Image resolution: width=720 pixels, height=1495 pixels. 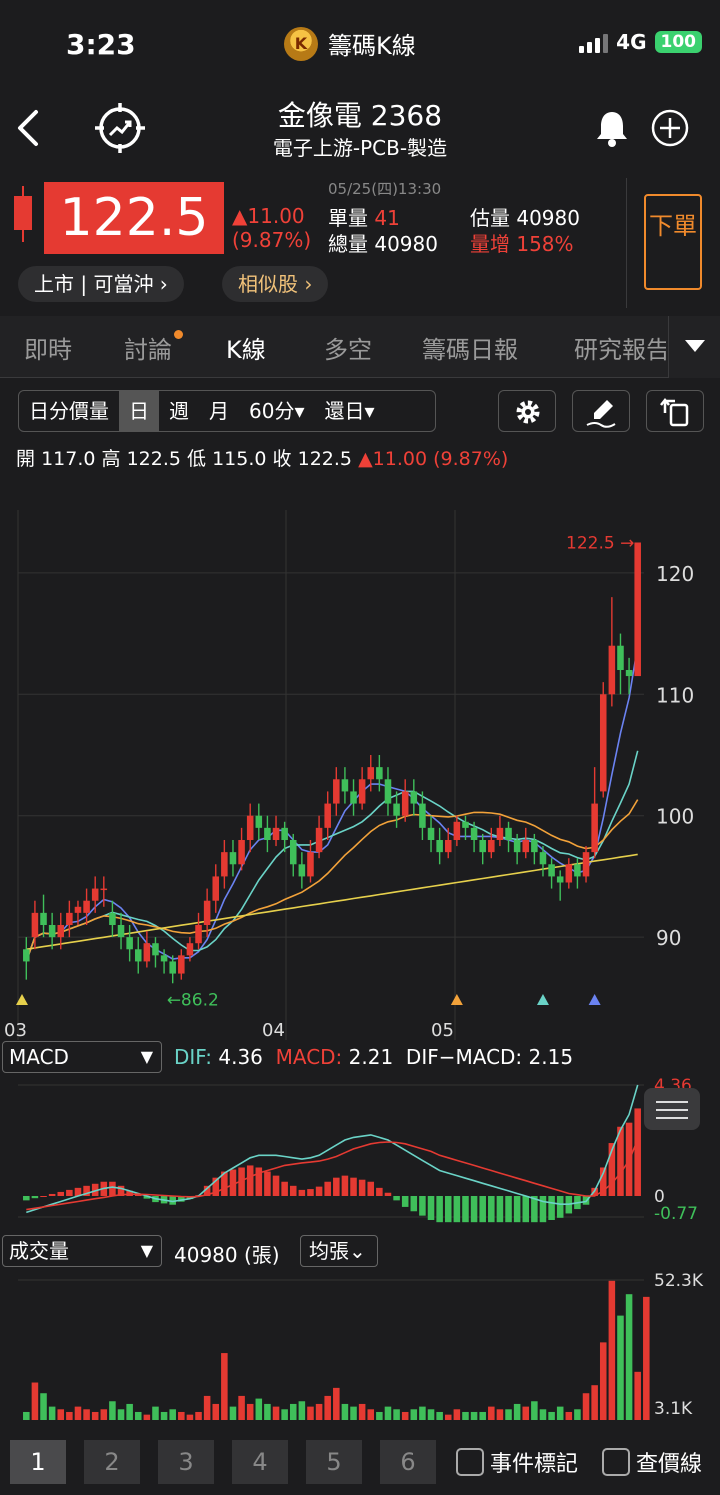 I want to click on quote-divider, so click(x=626, y=243).